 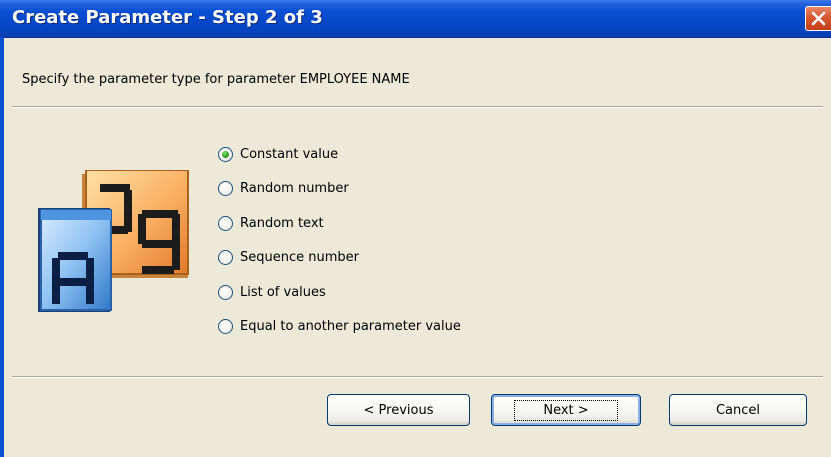 I want to click on close-icon, so click(x=818, y=18).